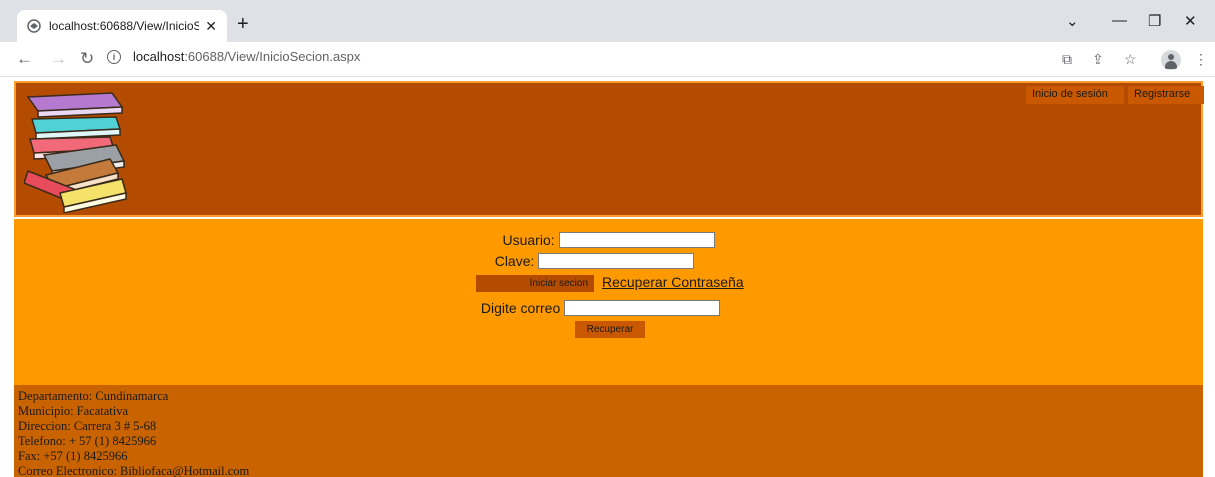 Image resolution: width=1215 pixels, height=477 pixels. What do you see at coordinates (1130, 59) in the screenshot?
I see `star-icon: ☆` at bounding box center [1130, 59].